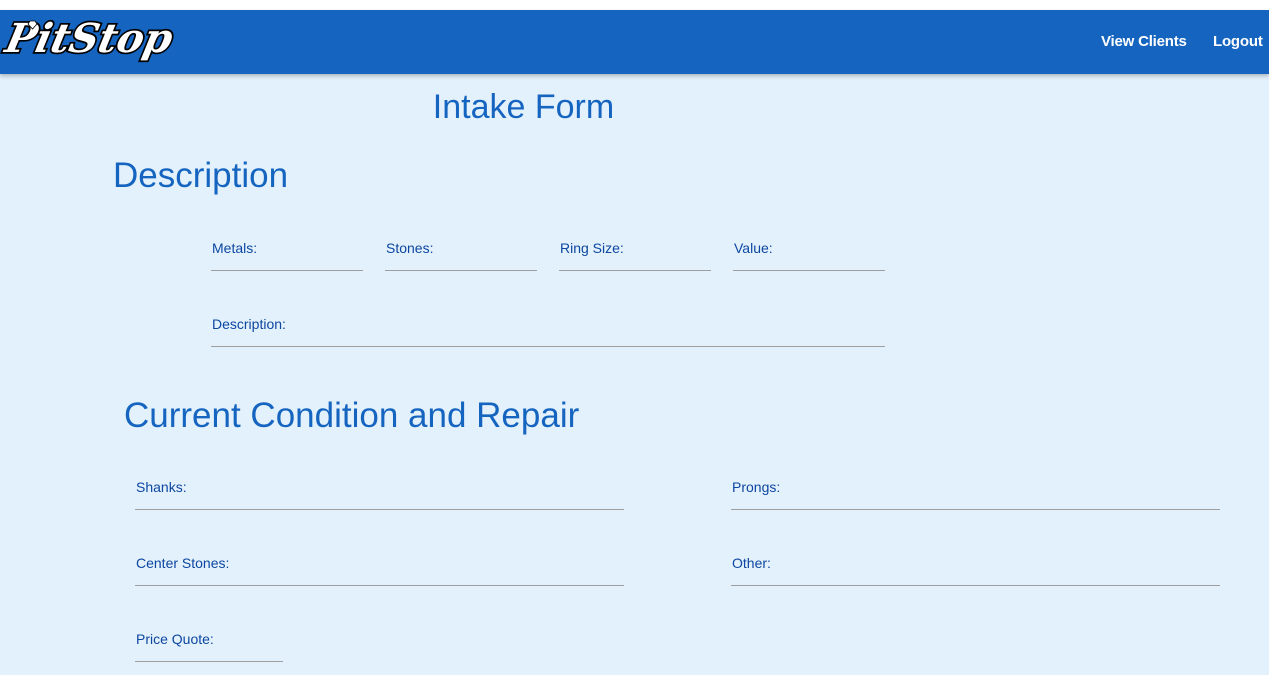  I want to click on metals-field: Metals:, so click(287, 252).